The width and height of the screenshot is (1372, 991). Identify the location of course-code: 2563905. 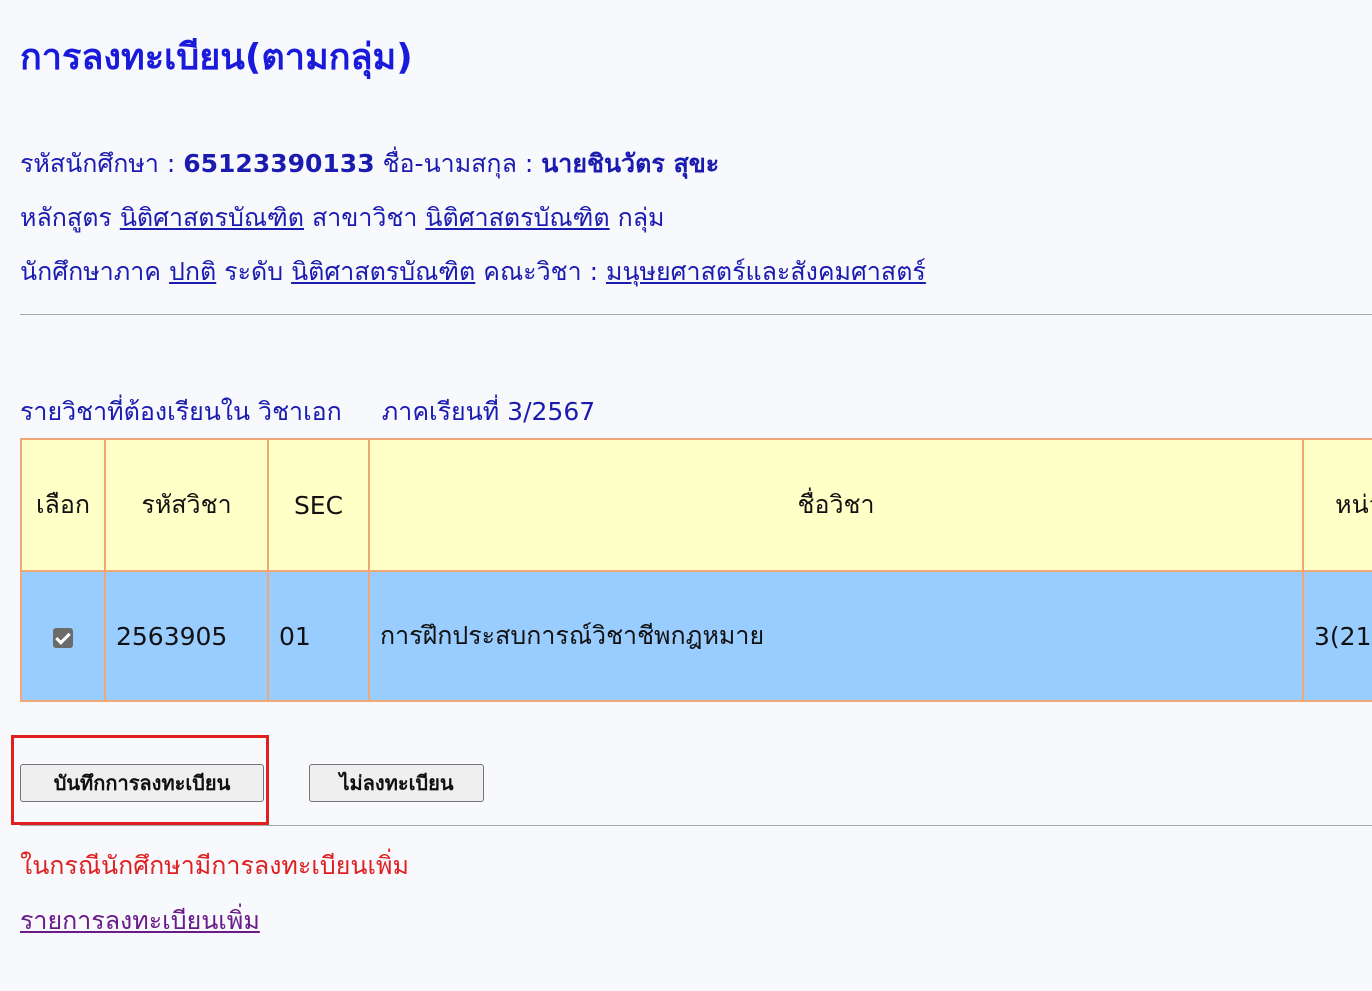
(186, 636).